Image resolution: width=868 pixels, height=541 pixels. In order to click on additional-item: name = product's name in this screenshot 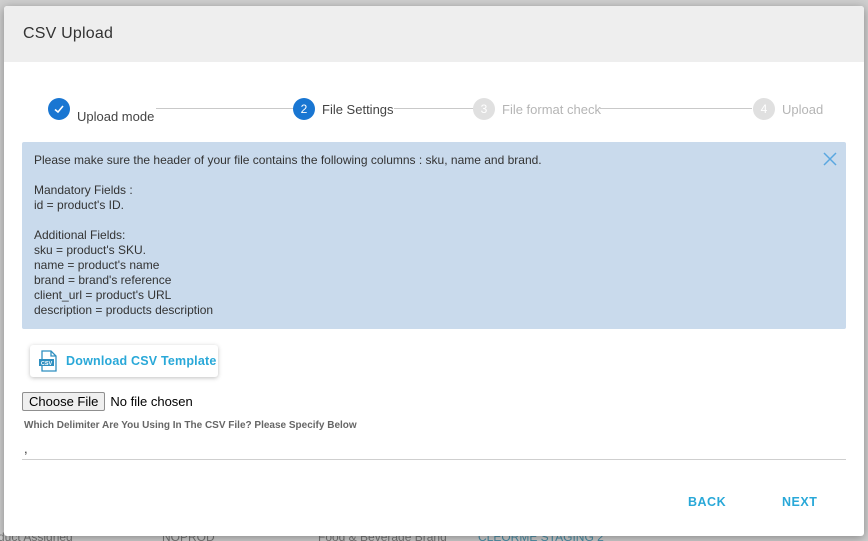, I will do `click(97, 265)`.